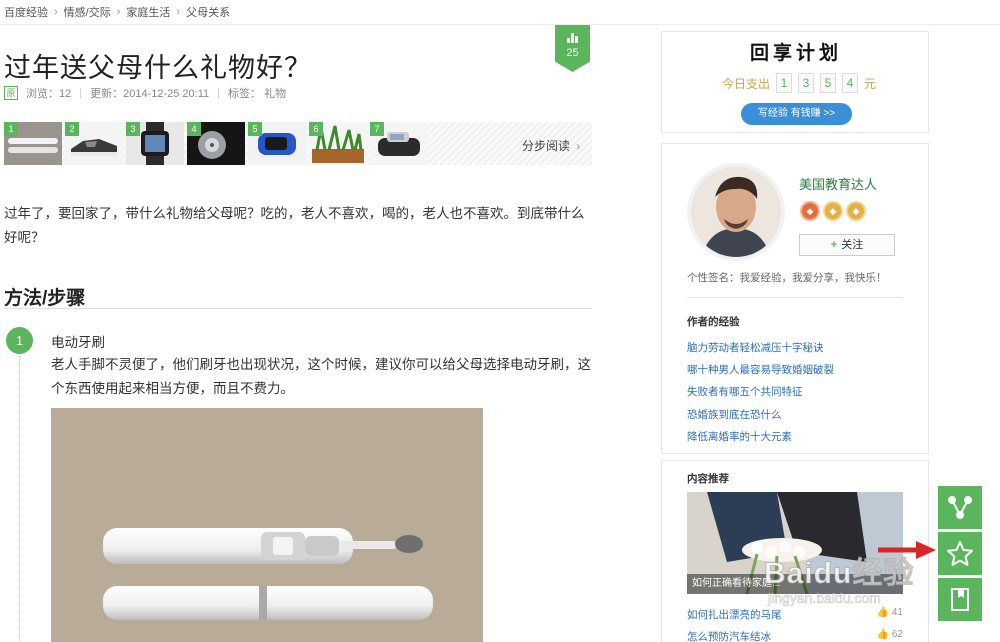 The height and width of the screenshot is (642, 1000). I want to click on step-thumbnail: 3, so click(155, 143).